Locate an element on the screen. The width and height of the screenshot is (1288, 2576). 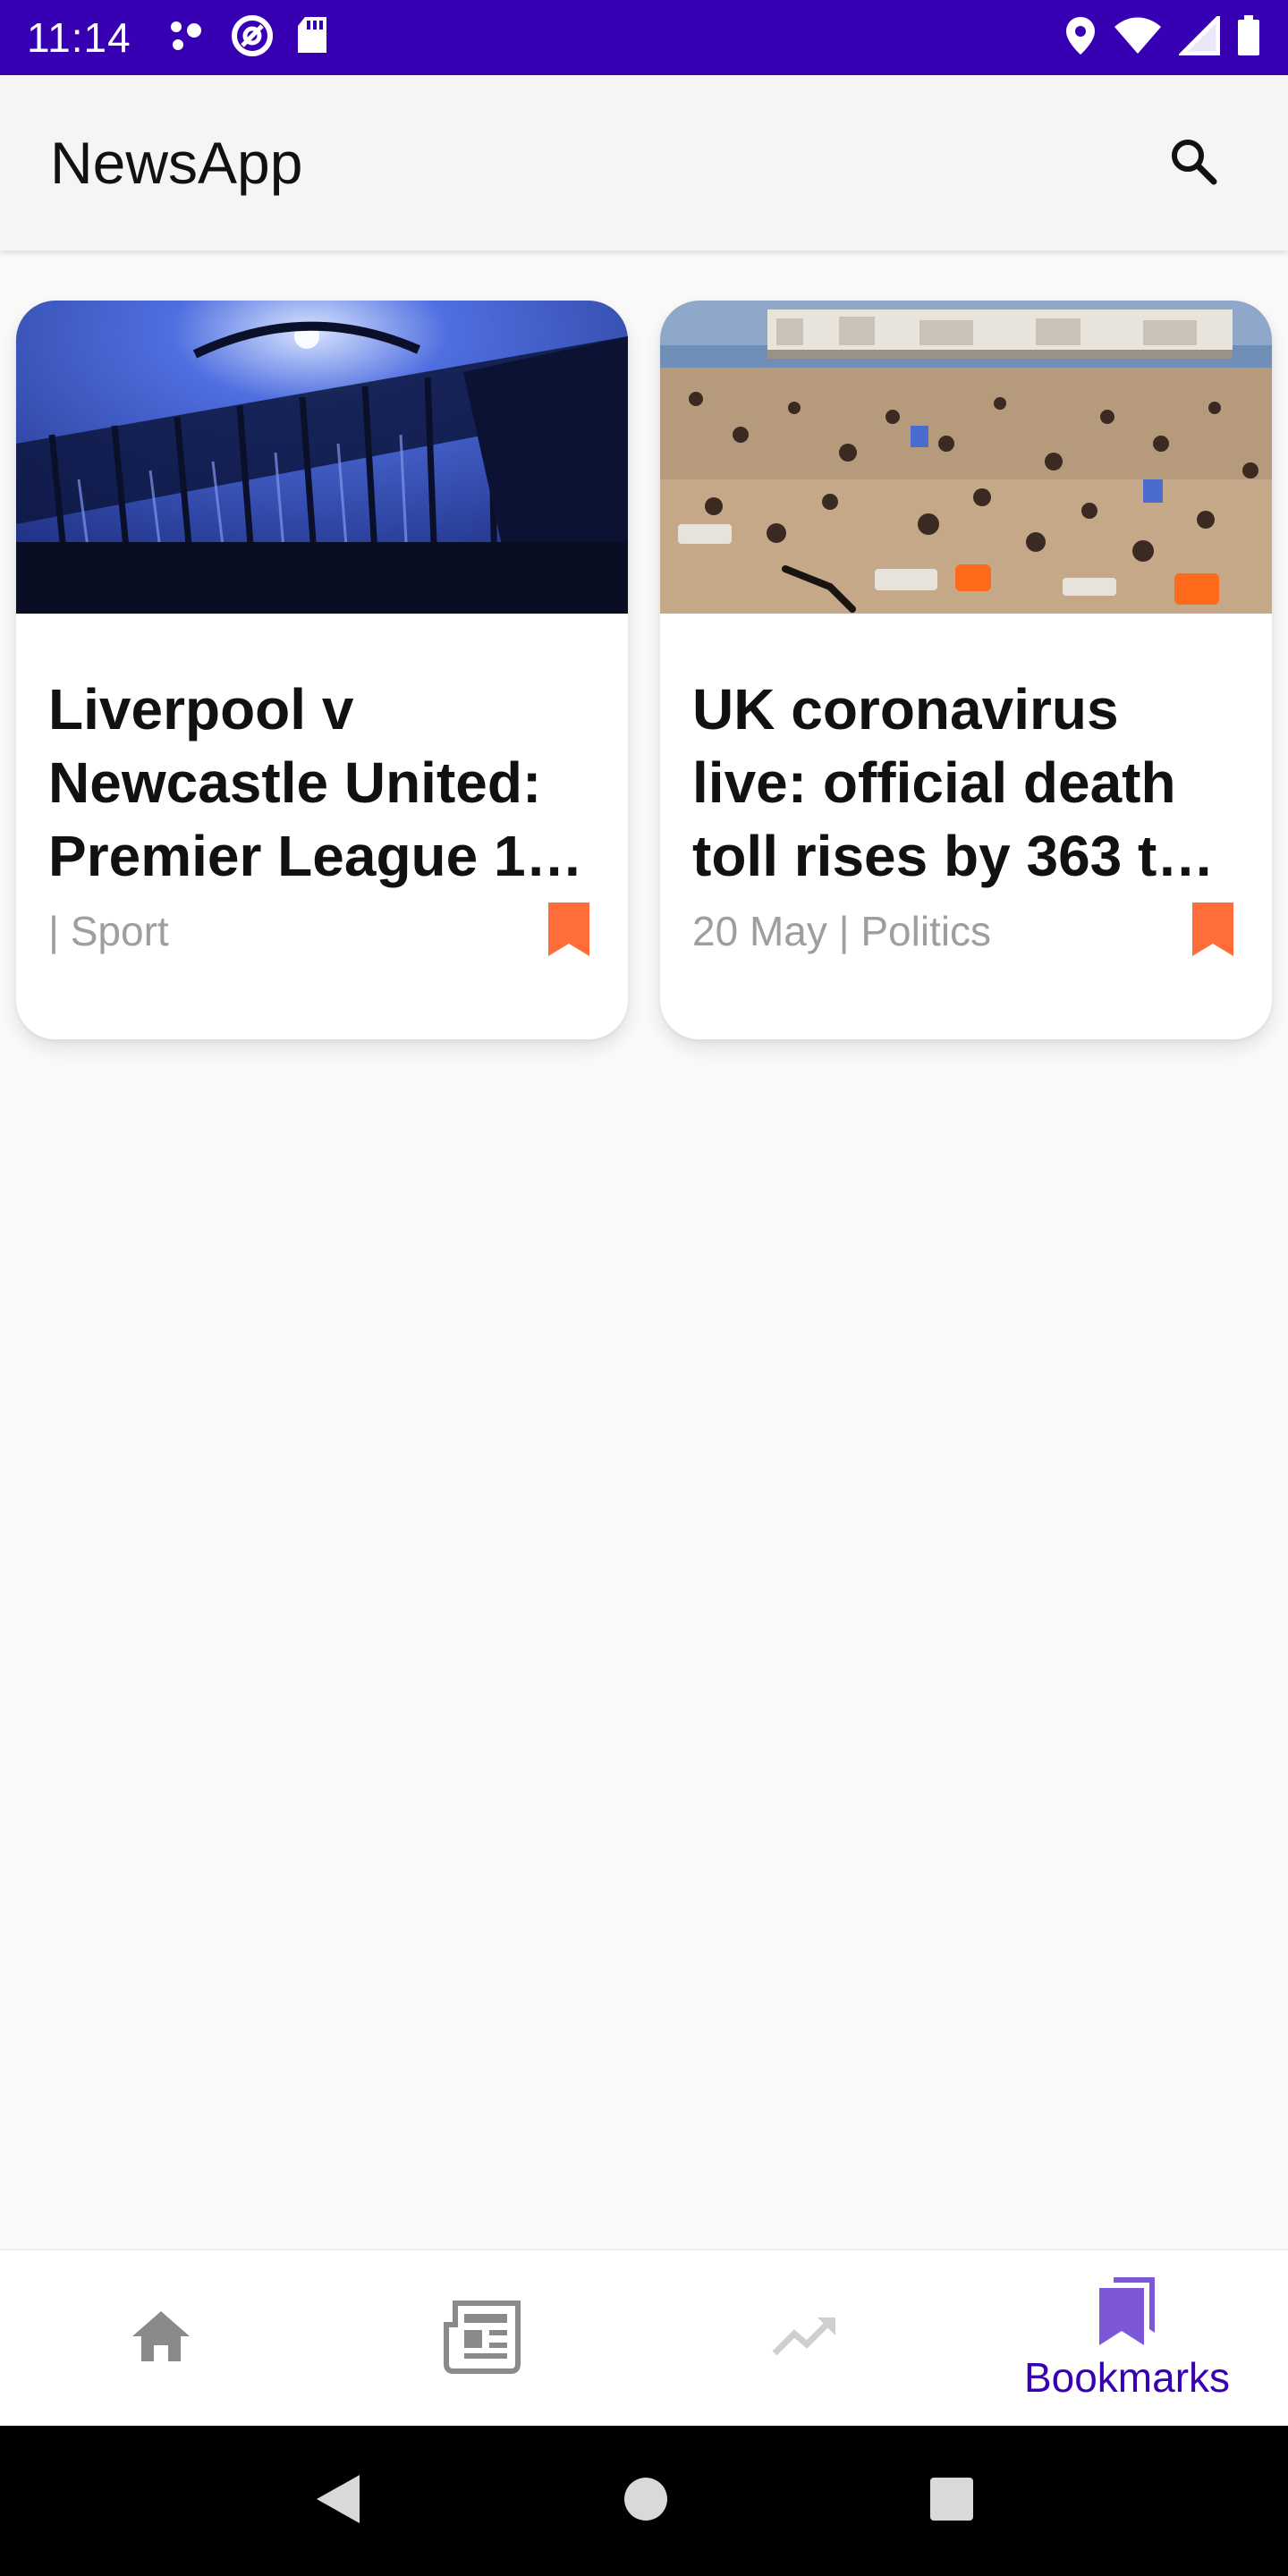
nav-trending is located at coordinates (805, 2338).